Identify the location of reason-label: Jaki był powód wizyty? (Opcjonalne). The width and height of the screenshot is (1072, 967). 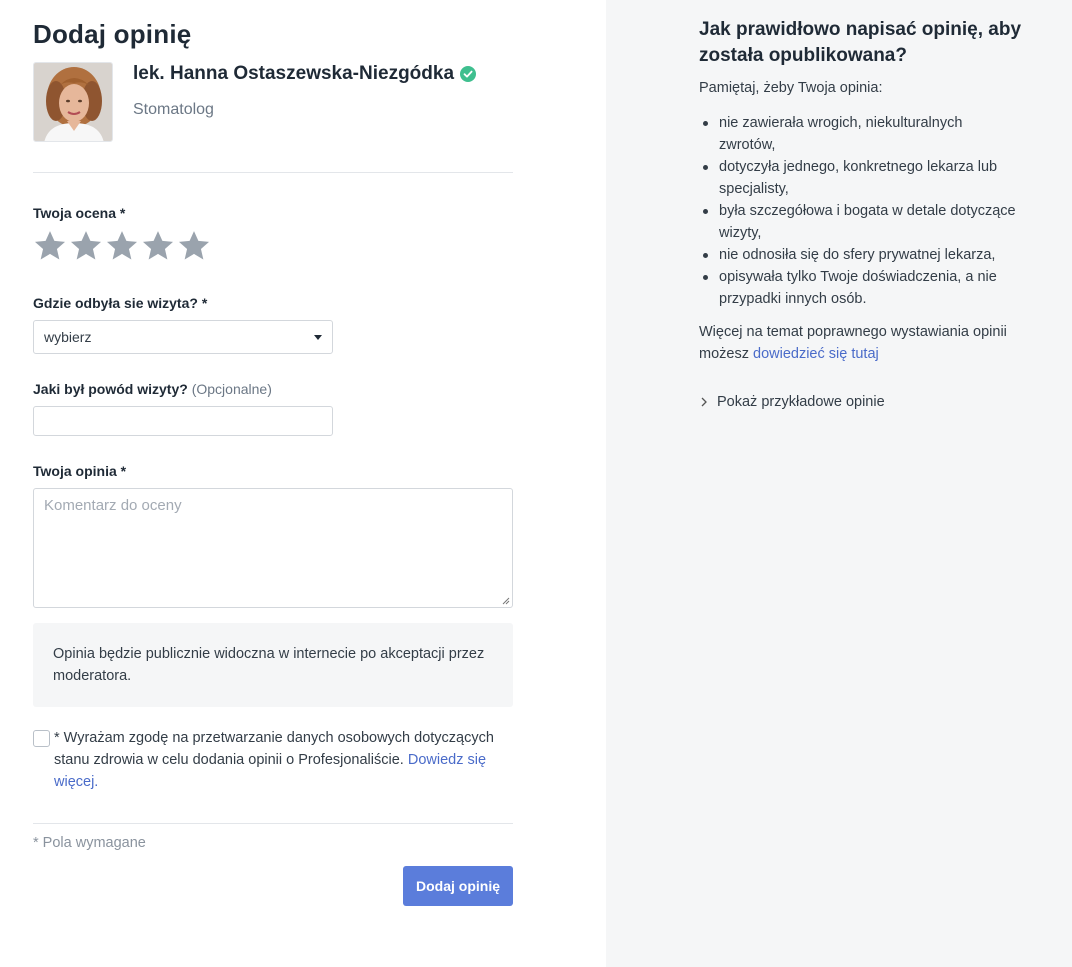
(152, 389).